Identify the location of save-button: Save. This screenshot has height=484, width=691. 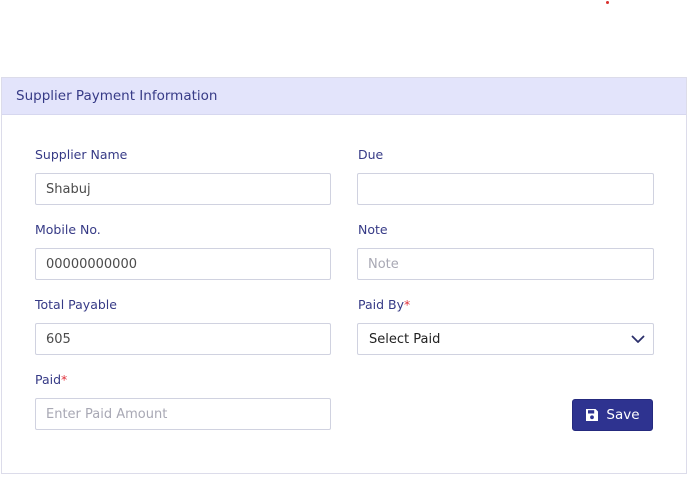
(612, 415).